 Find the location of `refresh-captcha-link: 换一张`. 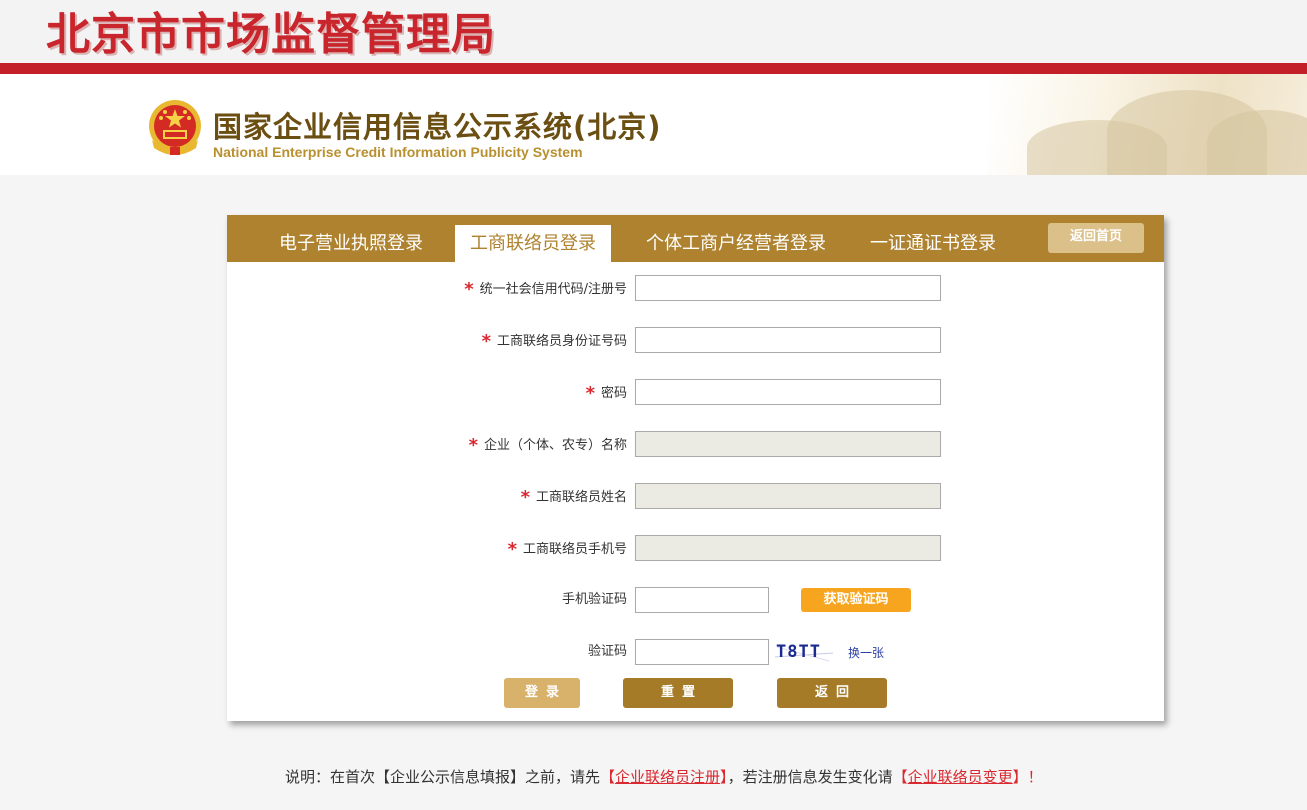

refresh-captcha-link: 换一张 is located at coordinates (866, 652).